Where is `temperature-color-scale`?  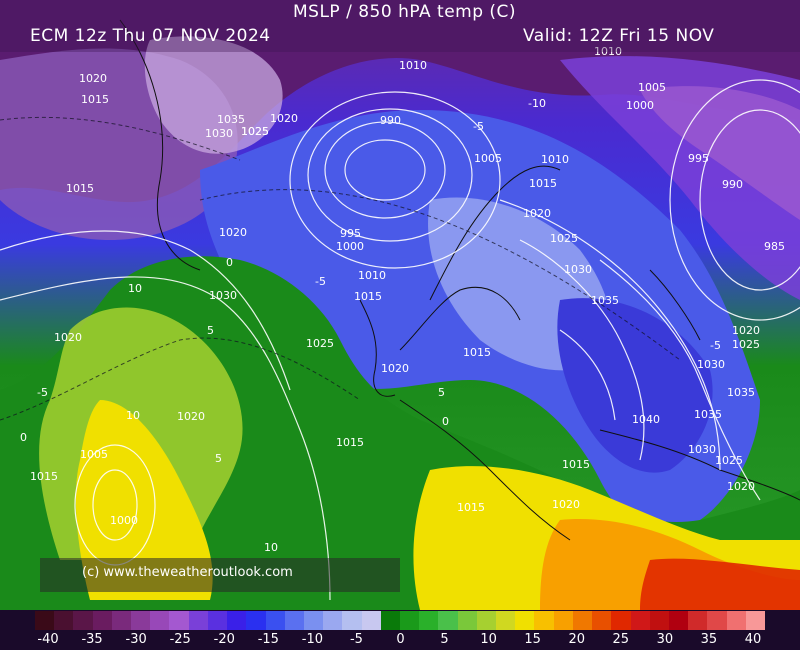
temperature-color-scale is located at coordinates (400, 620).